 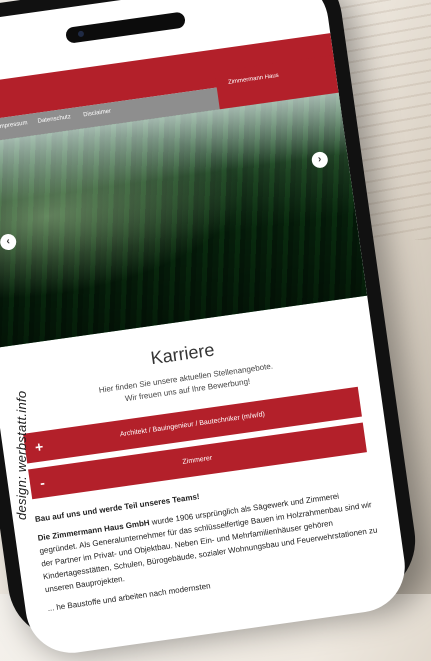 What do you see at coordinates (54, 119) in the screenshot?
I see `nav-datenschutz: Datenschutz` at bounding box center [54, 119].